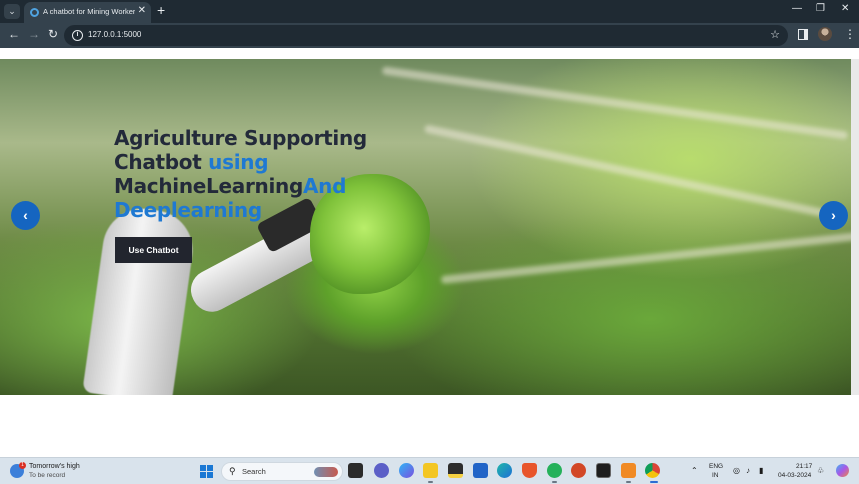 This screenshot has height=484, width=859. What do you see at coordinates (455, 470) in the screenshot?
I see `sticky-notes-icon` at bounding box center [455, 470].